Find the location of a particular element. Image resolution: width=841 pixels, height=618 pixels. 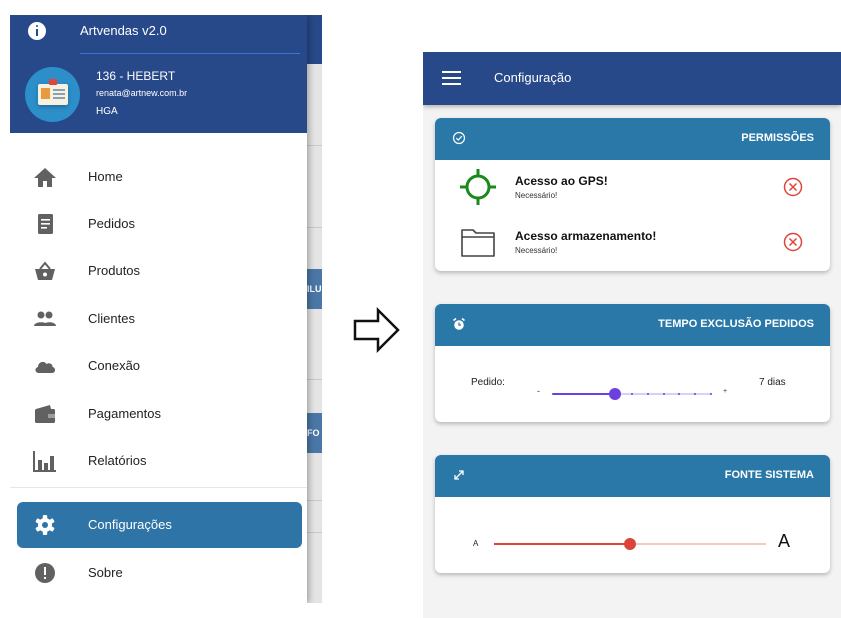

menu-item-relatorios: Relatórios is located at coordinates (159, 461).